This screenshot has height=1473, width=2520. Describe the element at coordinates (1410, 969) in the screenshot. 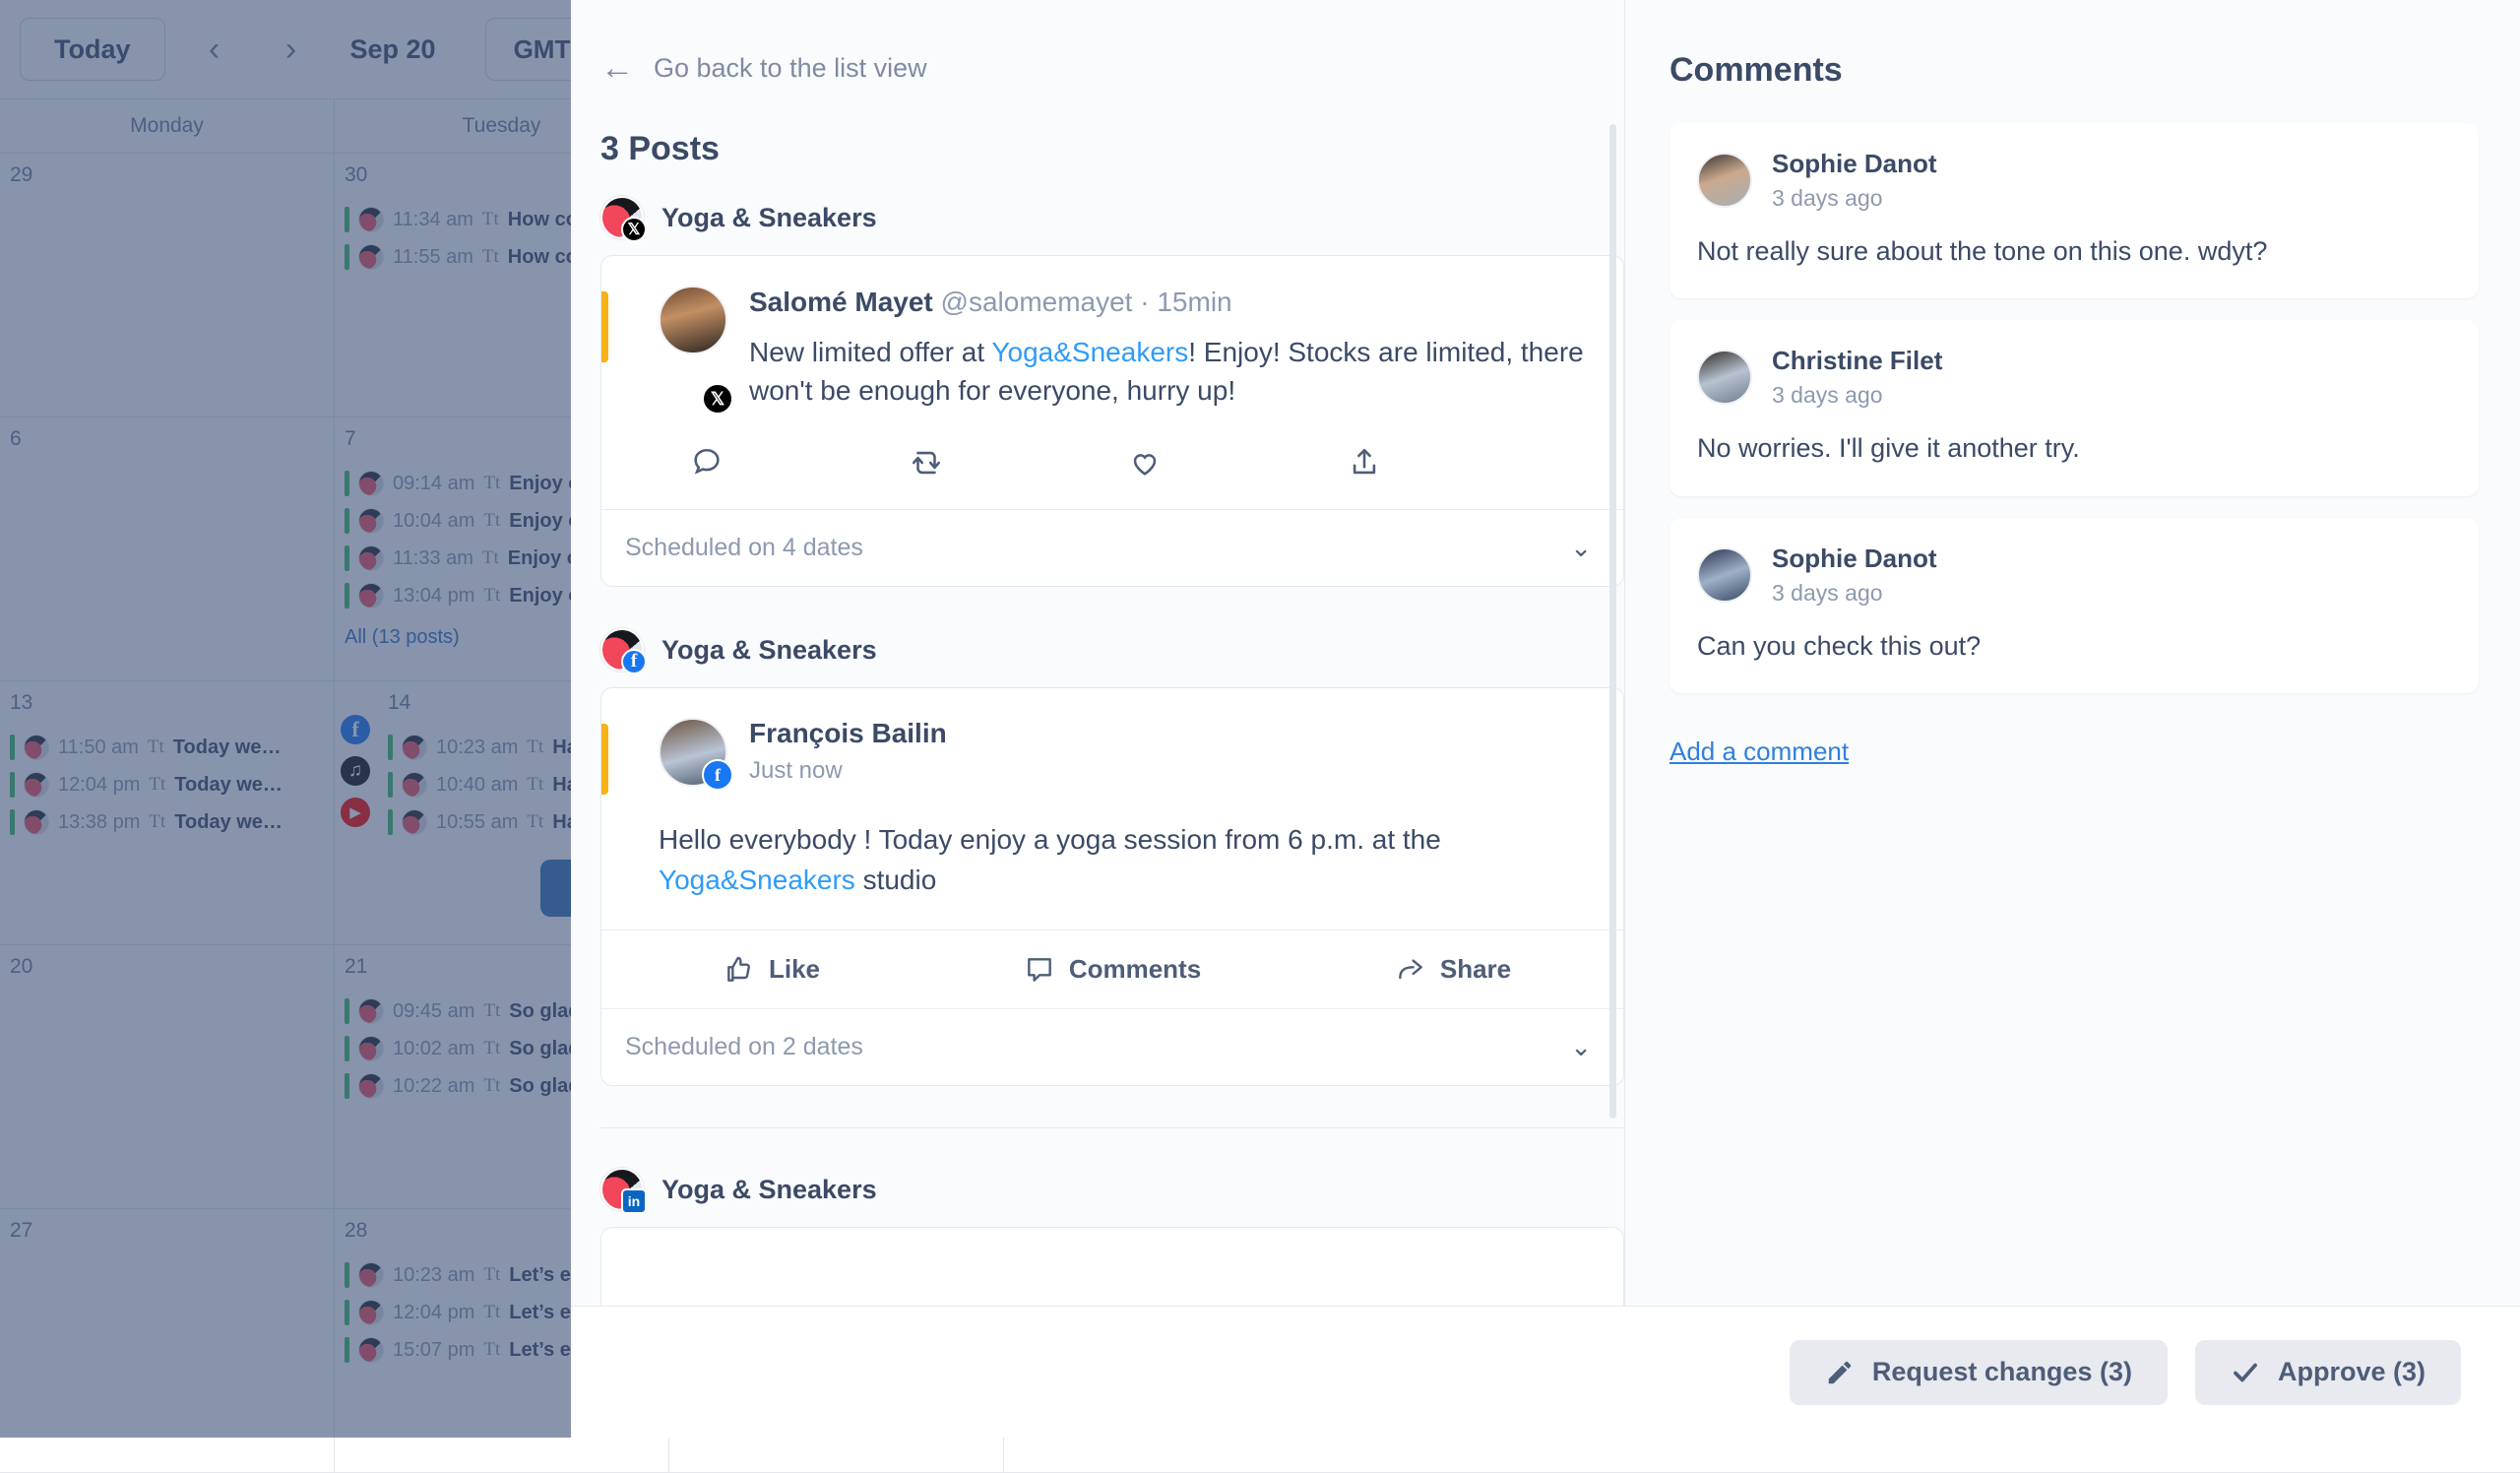

I see `share-arrow-icon` at that location.